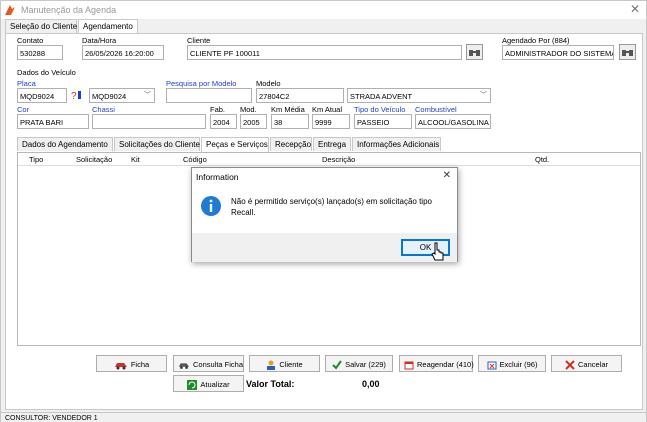  I want to click on calendar-icon, so click(409, 365).